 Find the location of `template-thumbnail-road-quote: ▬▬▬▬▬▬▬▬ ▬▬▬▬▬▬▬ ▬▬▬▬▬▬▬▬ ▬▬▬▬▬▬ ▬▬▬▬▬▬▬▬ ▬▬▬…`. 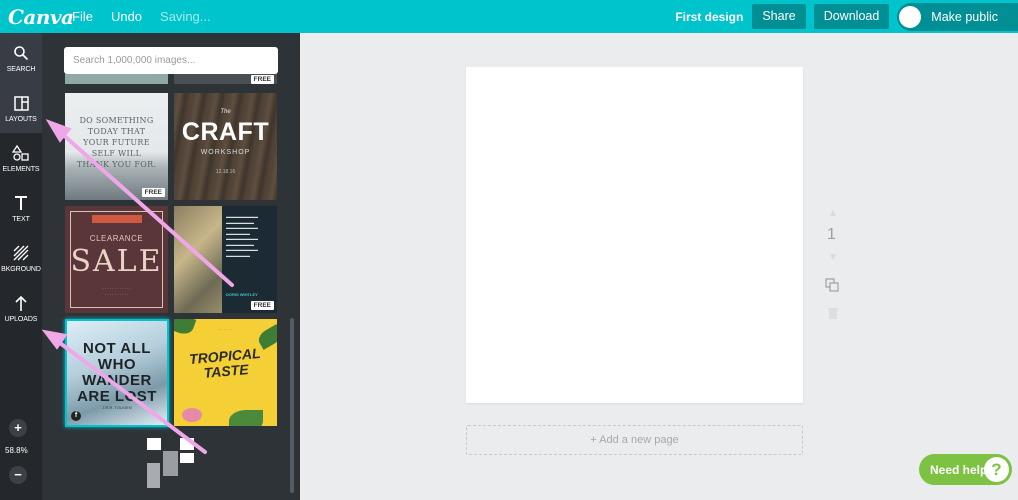

template-thumbnail-road-quote: ▬▬▬▬▬▬▬▬ ▬▬▬▬▬▬▬ ▬▬▬▬▬▬▬▬ ▬▬▬▬▬▬ ▬▬▬▬▬▬▬▬ ▬▬▬… is located at coordinates (225, 259).